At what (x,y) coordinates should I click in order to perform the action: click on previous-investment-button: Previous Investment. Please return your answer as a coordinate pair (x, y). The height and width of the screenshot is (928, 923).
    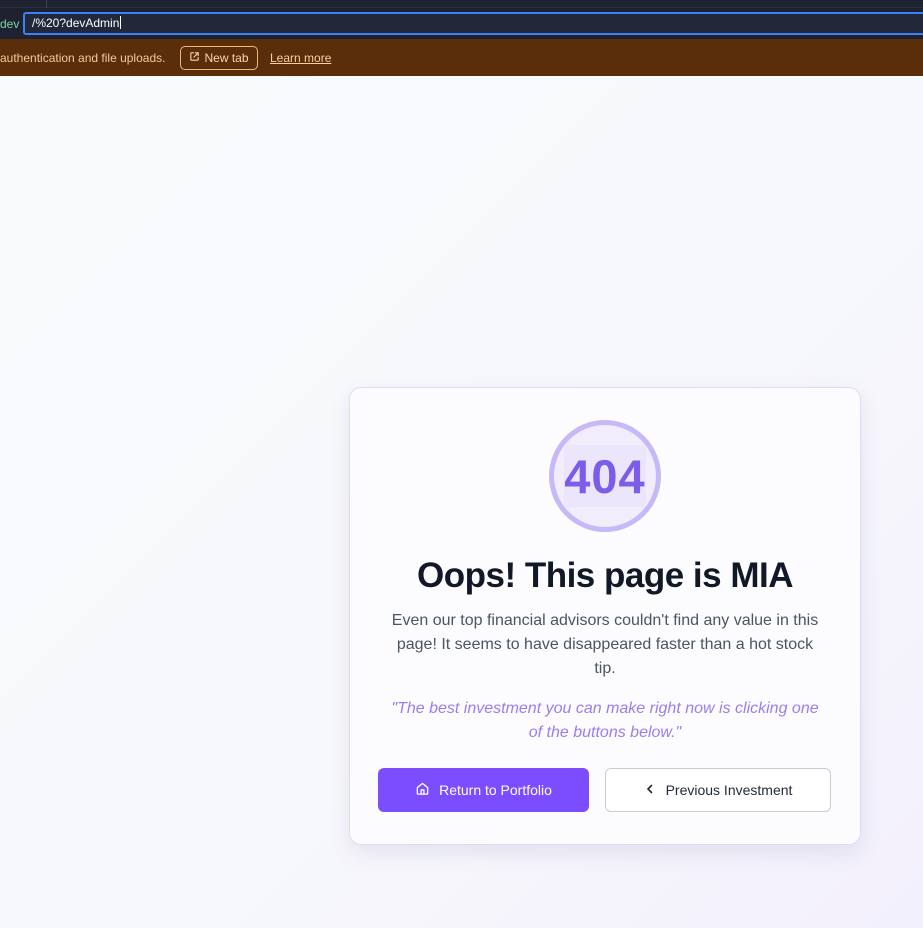
    Looking at the image, I should click on (718, 790).